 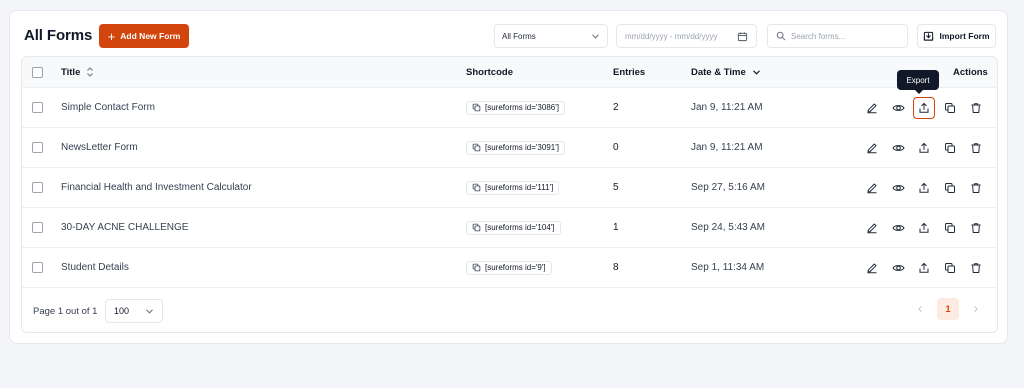 What do you see at coordinates (95, 267) in the screenshot?
I see `form-title: Student Details` at bounding box center [95, 267].